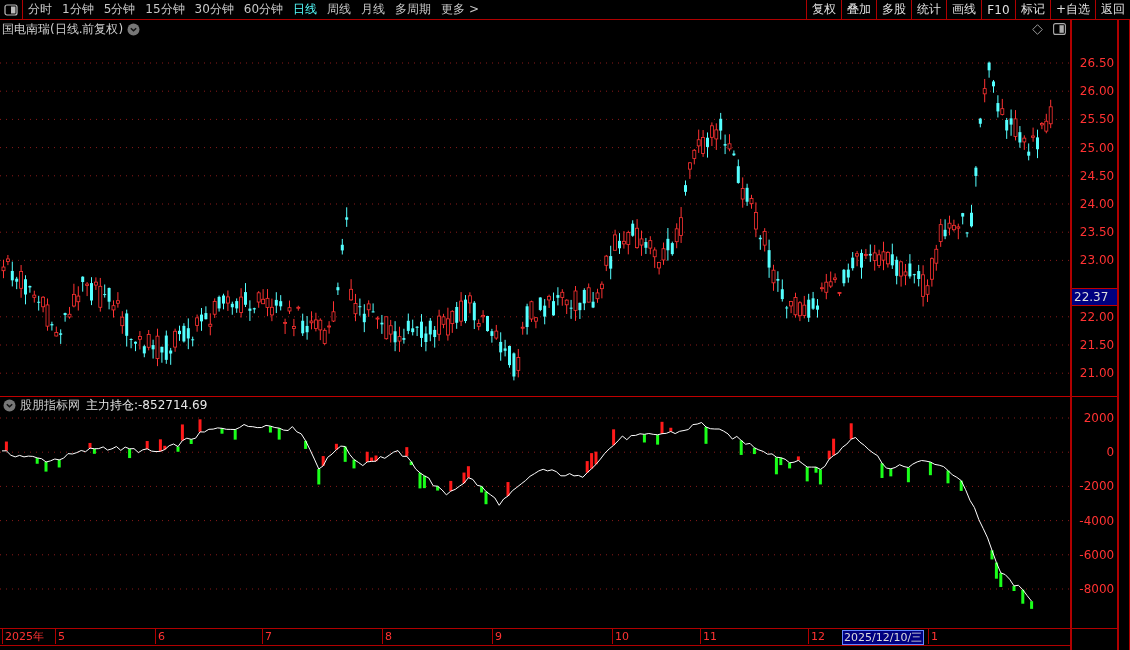 The height and width of the screenshot is (650, 1130). I want to click on period-tab: 30分钟, so click(214, 9).